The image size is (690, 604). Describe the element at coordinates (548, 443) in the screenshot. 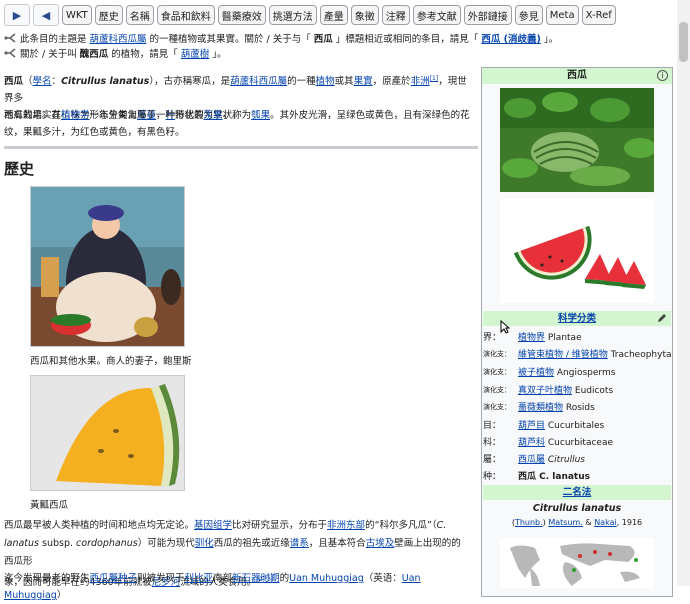

I see `taxon-row-family: 科： 葫芦科 Cucurbitaceae` at that location.